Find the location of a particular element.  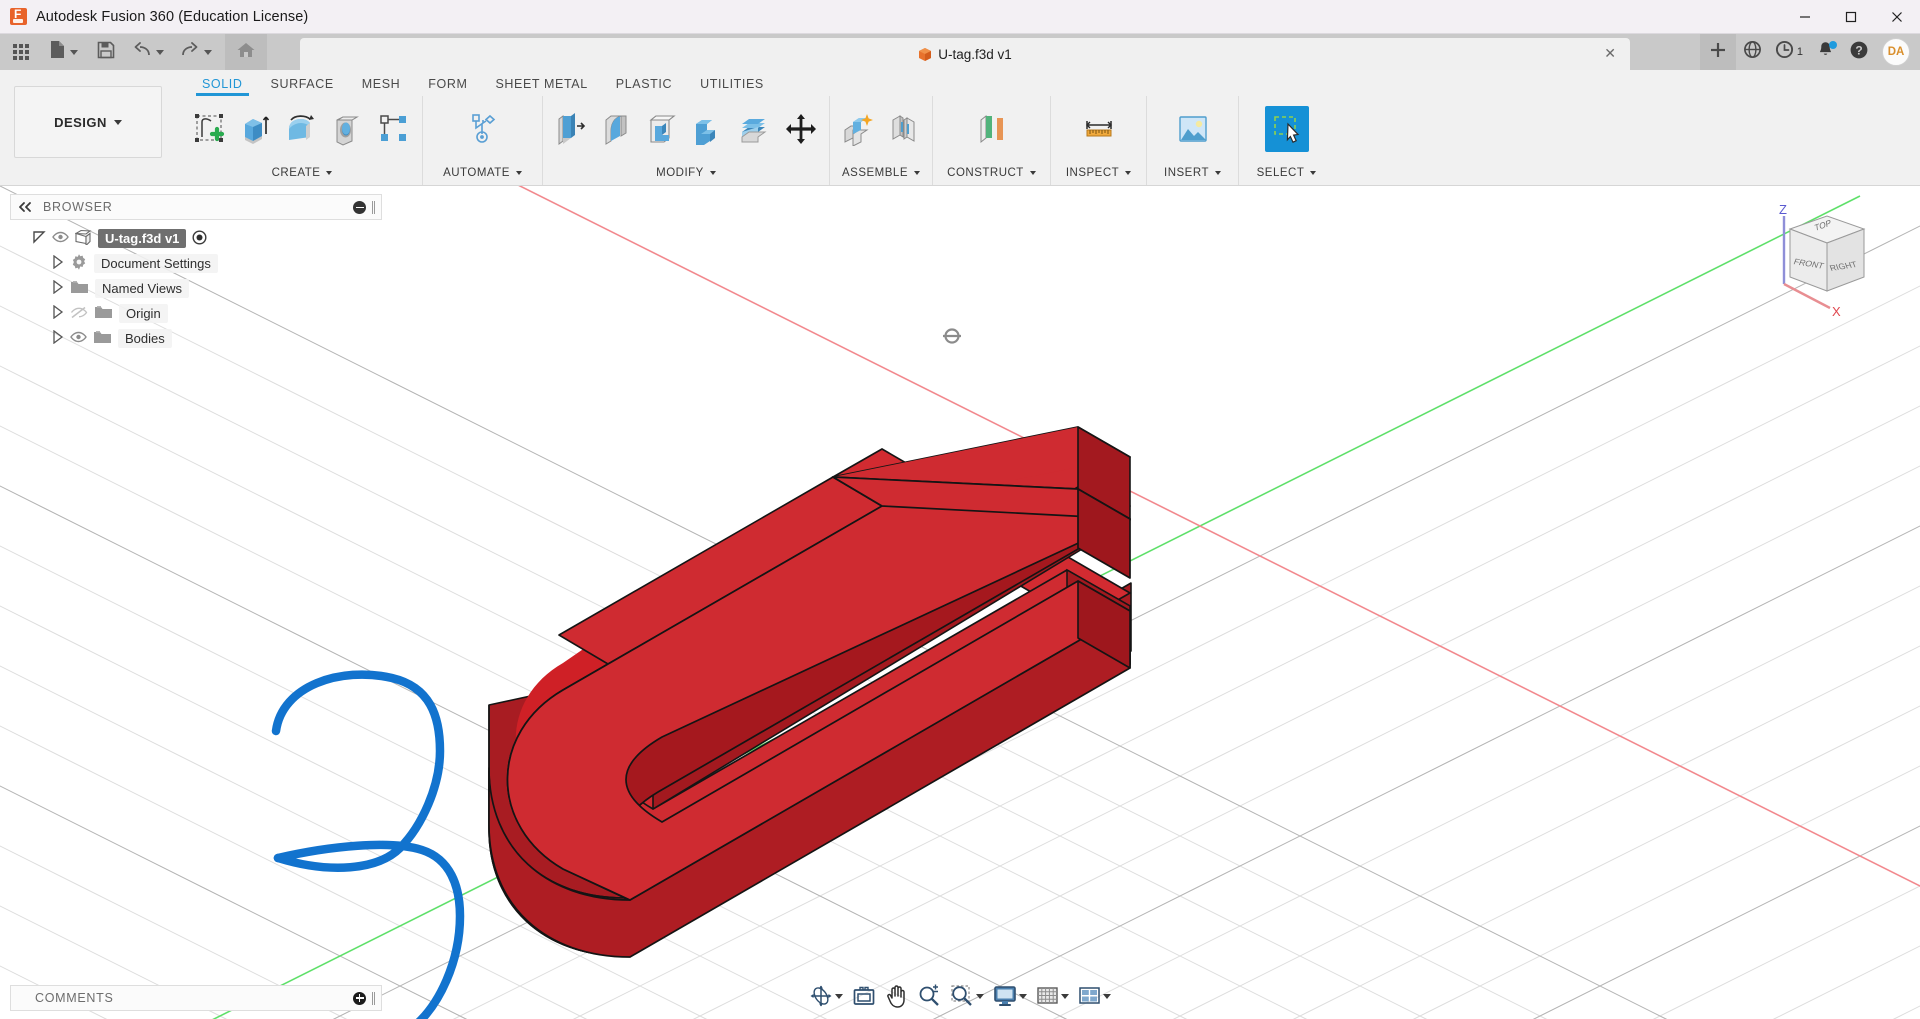

comments-panel: COMMENTS is located at coordinates (196, 998).